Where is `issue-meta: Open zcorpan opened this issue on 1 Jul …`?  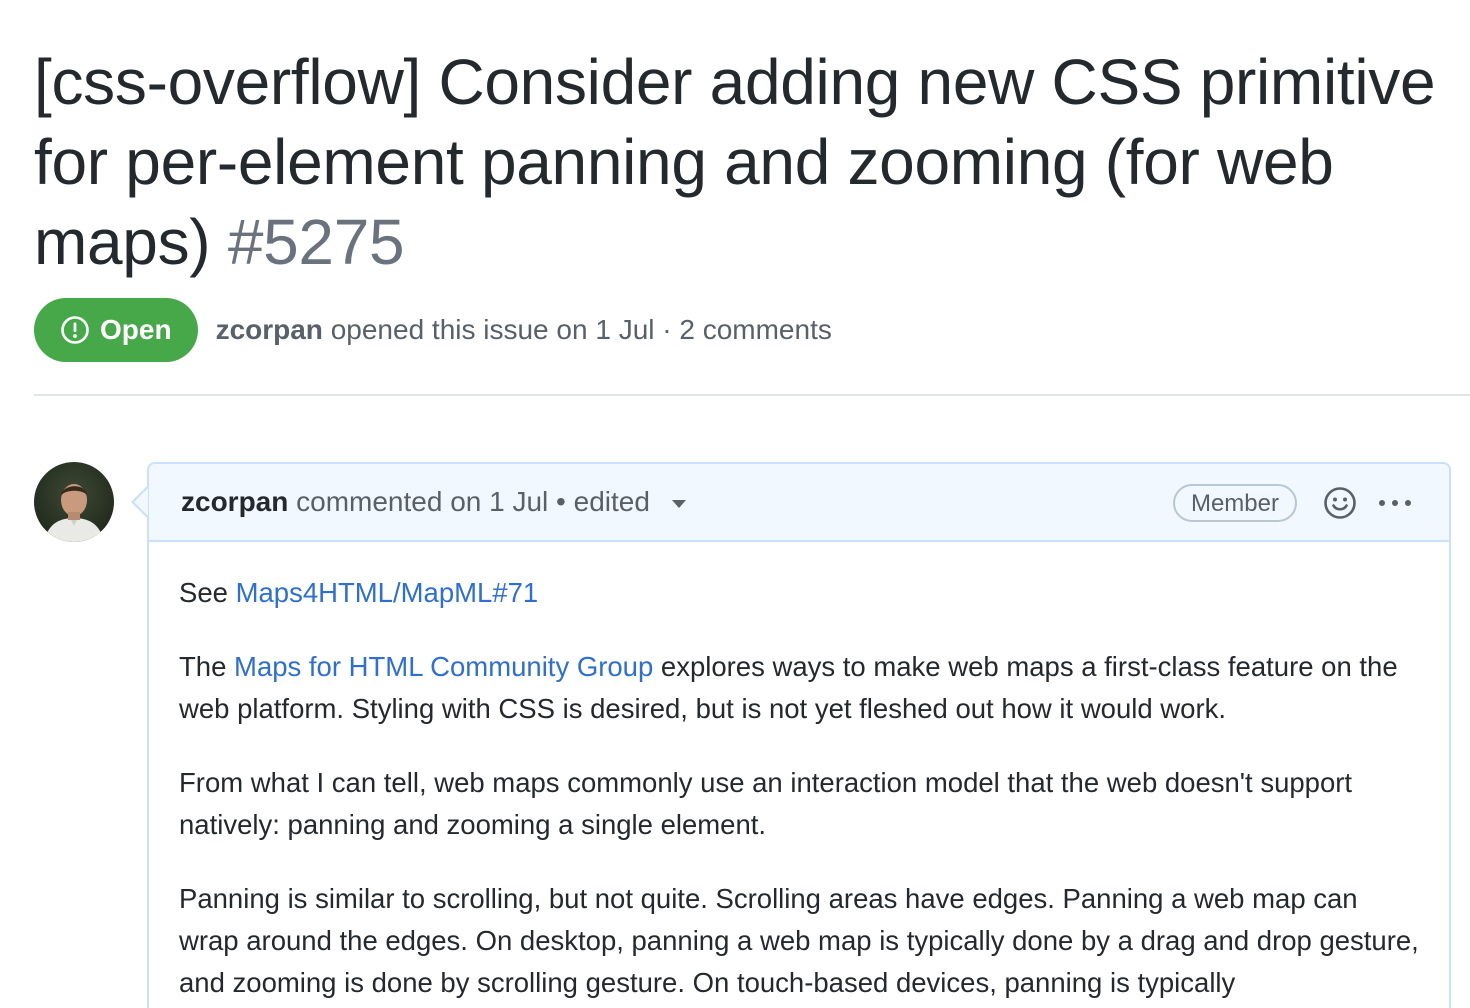 issue-meta: Open zcorpan opened this issue on 1 Jul … is located at coordinates (433, 330).